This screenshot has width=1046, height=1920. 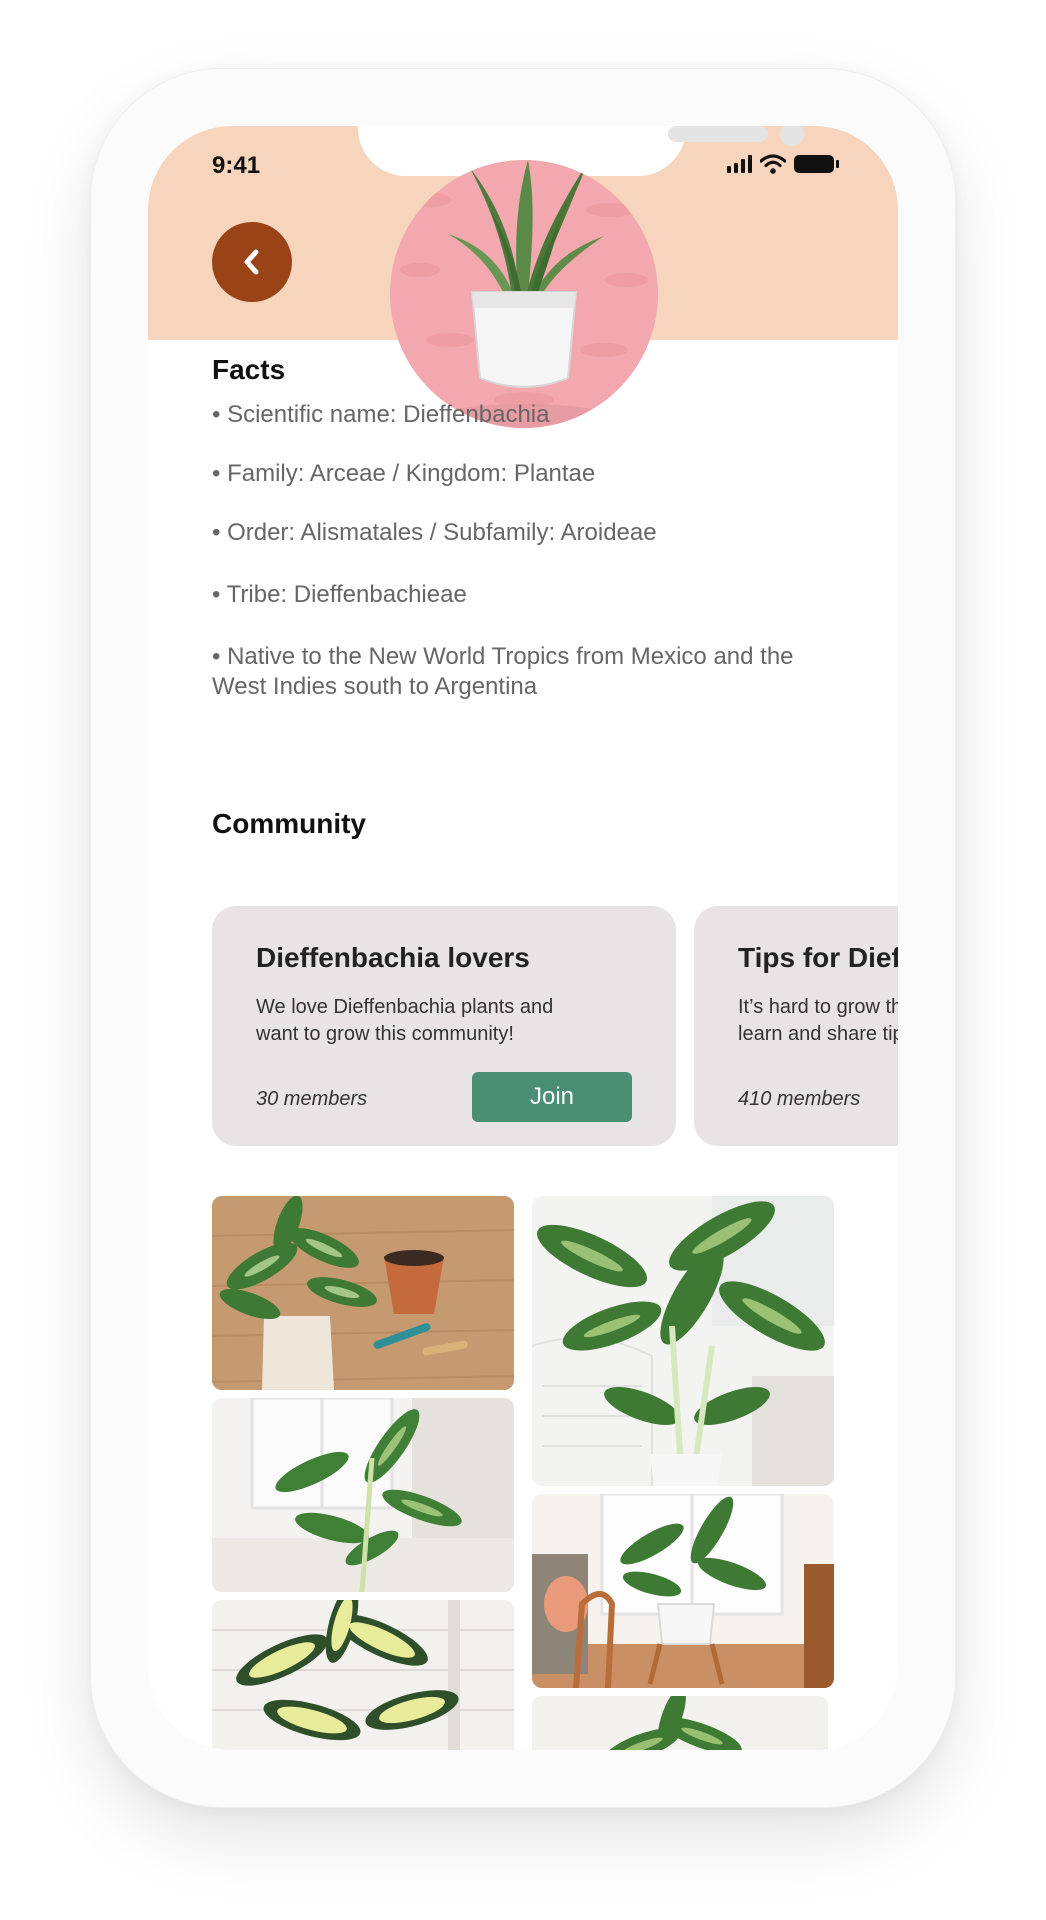 What do you see at coordinates (799, 1099) in the screenshot?
I see `community-card-members: 410 members` at bounding box center [799, 1099].